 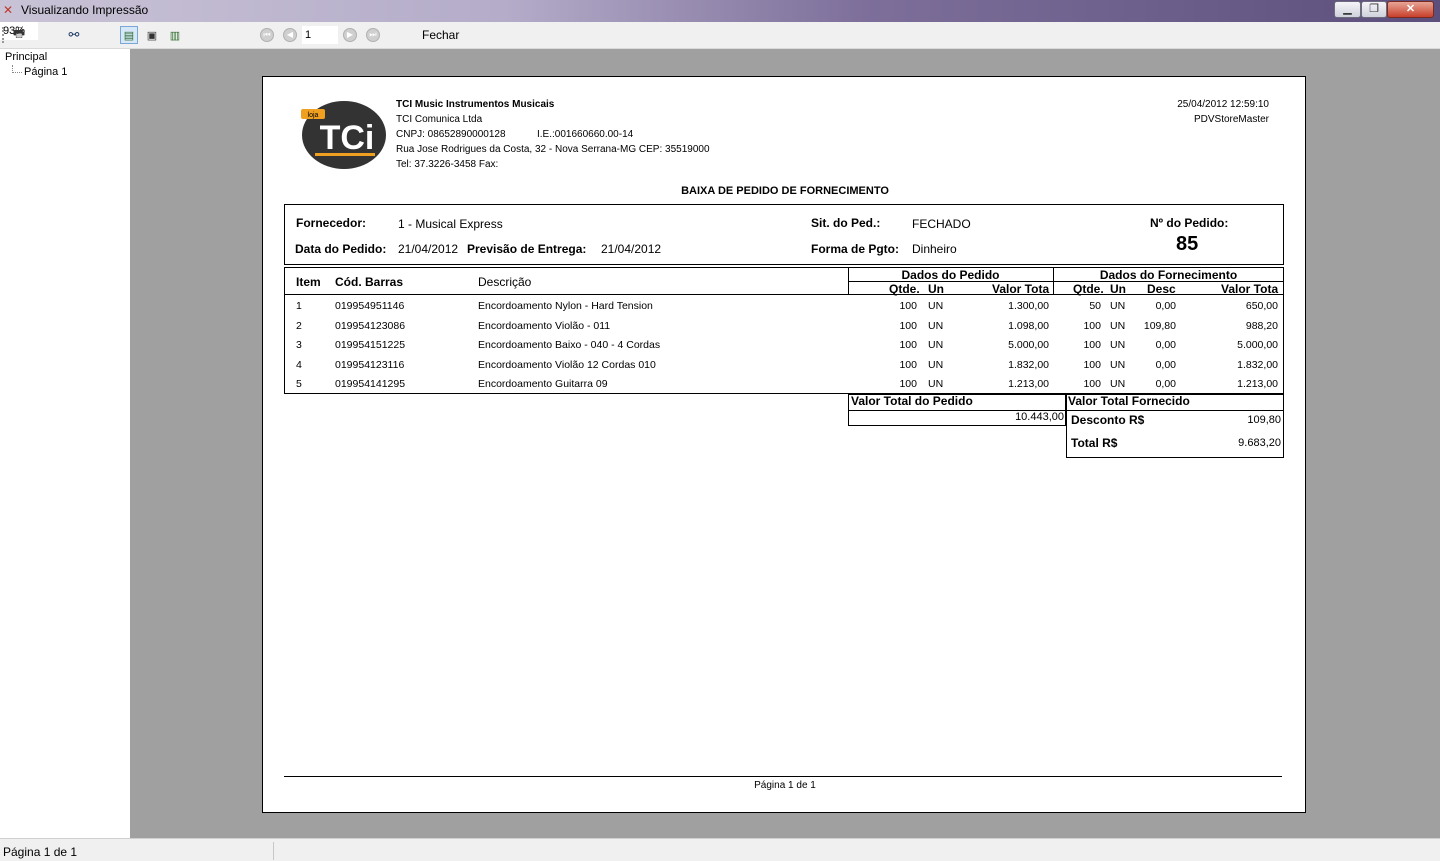 I want to click on data-pedido-label: Data do Pedido:, so click(x=341, y=249).